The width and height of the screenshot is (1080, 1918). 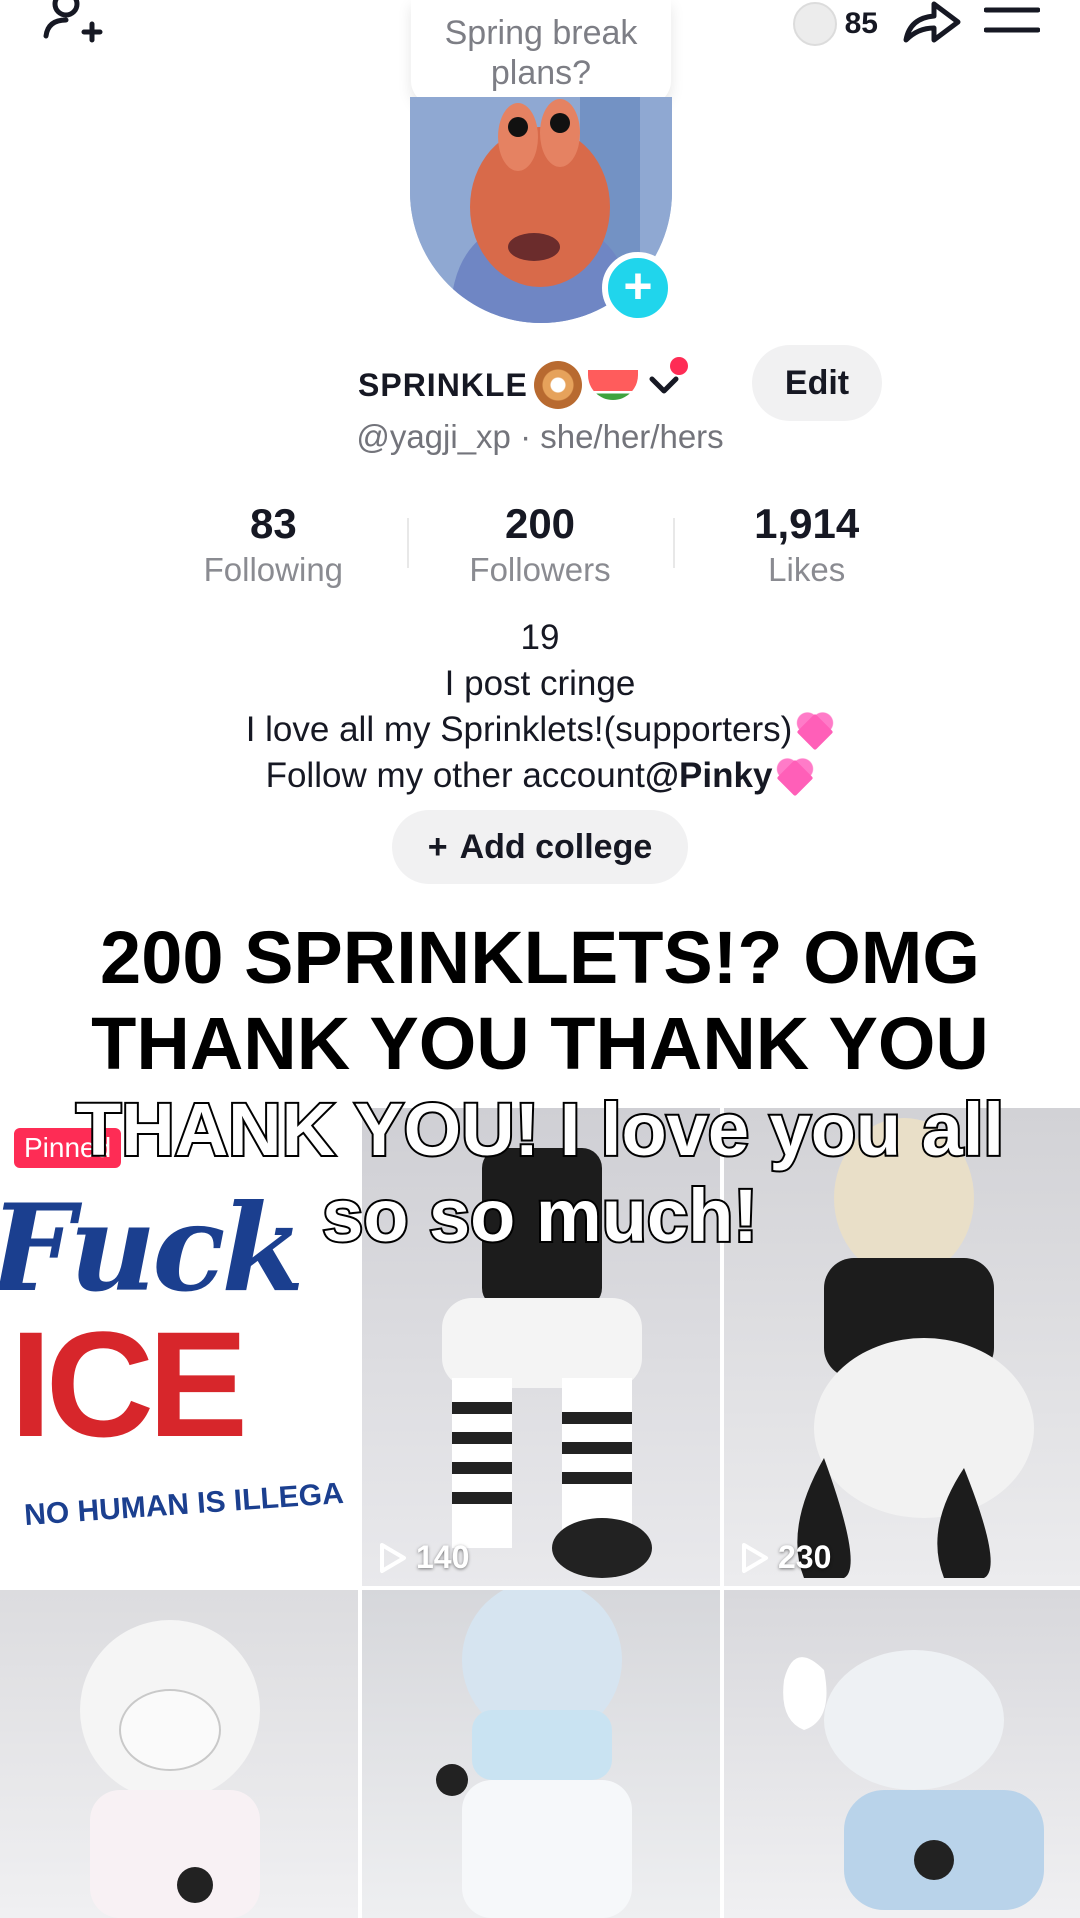 I want to click on bio-line: 19, so click(x=540, y=637).